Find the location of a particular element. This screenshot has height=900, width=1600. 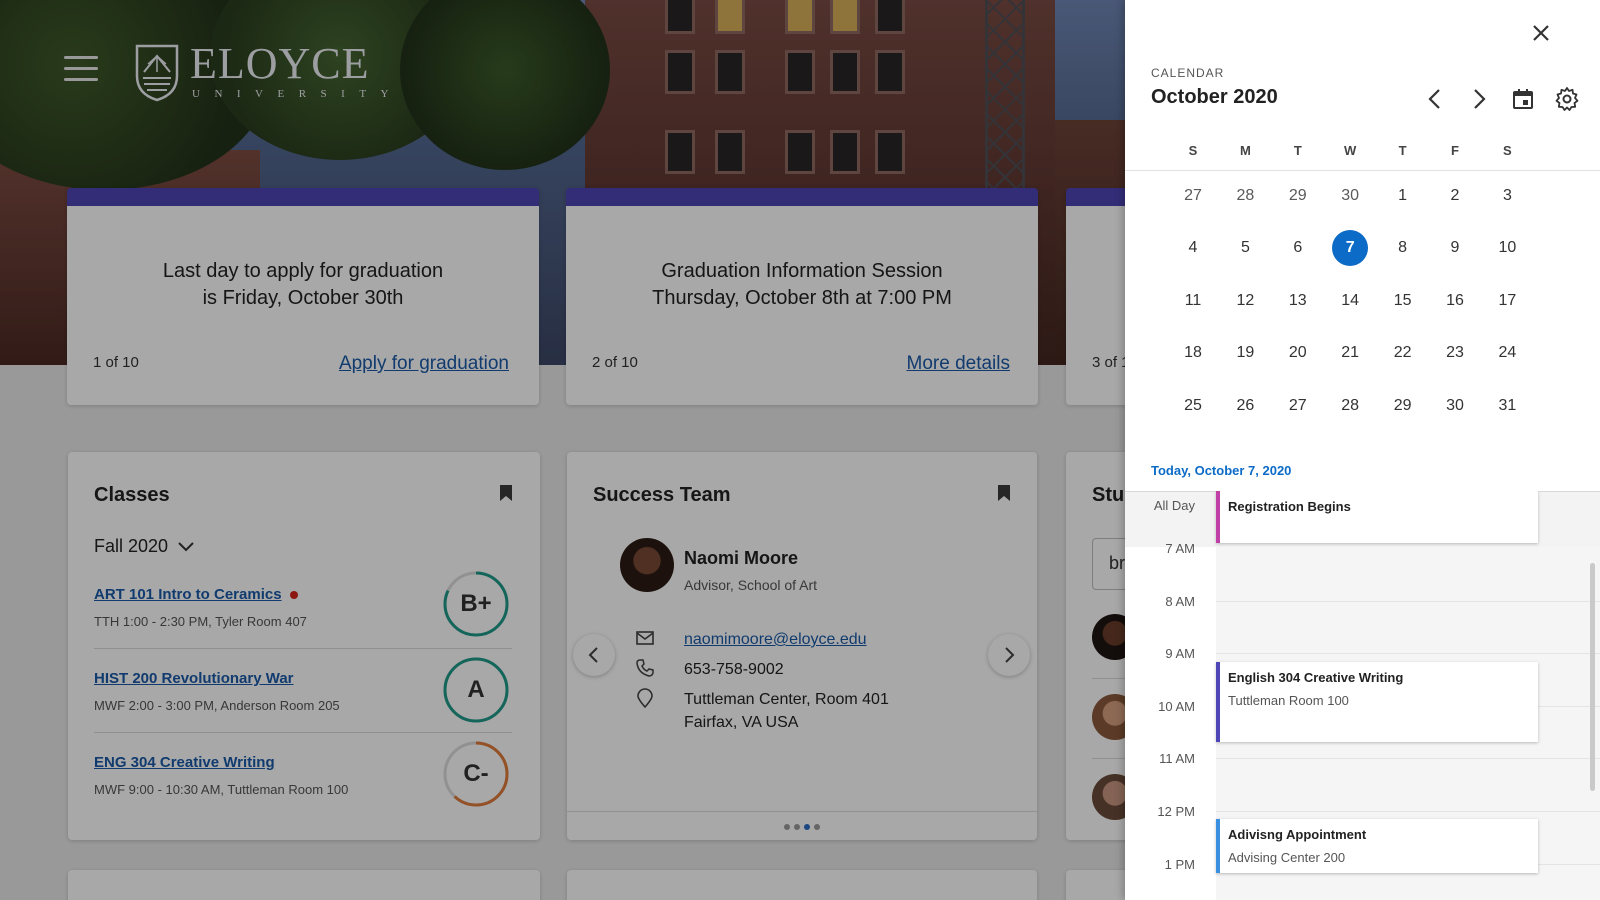

calendar-day: 22 is located at coordinates (1403, 353).